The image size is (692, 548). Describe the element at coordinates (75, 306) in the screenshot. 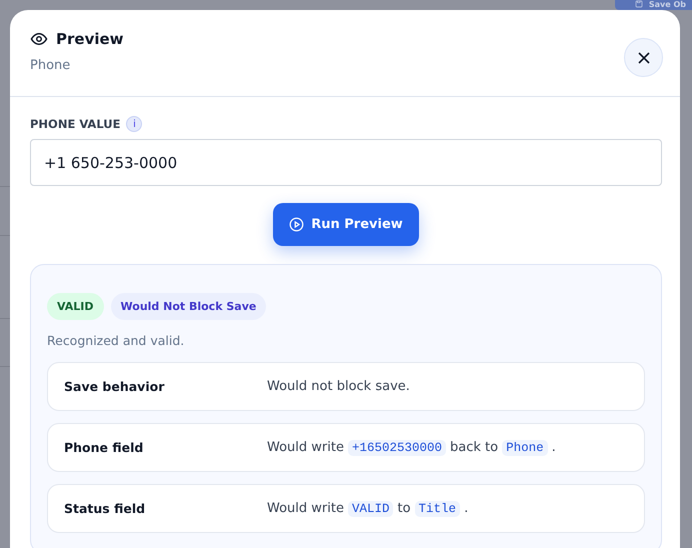

I see `status-badge: VALID` at that location.